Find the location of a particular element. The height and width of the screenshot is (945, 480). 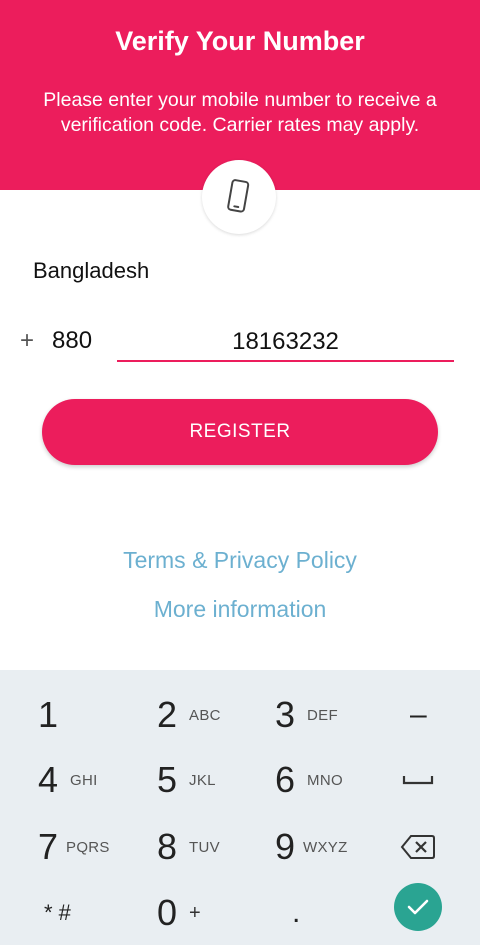

key-6: 6 MNO is located at coordinates (309, 780).